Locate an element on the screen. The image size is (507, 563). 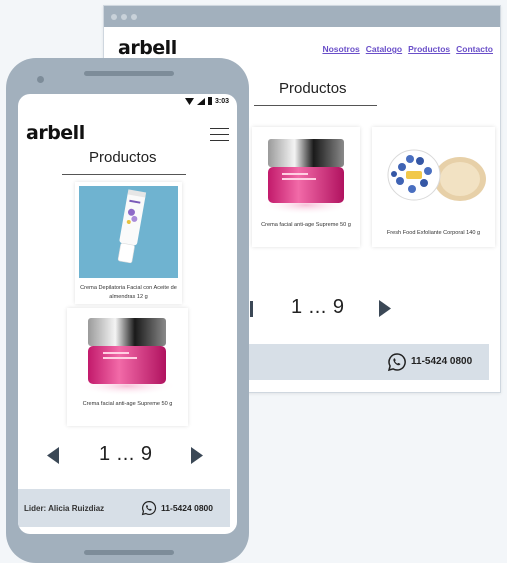
status-bar: 3:03 is located at coordinates (206, 101).